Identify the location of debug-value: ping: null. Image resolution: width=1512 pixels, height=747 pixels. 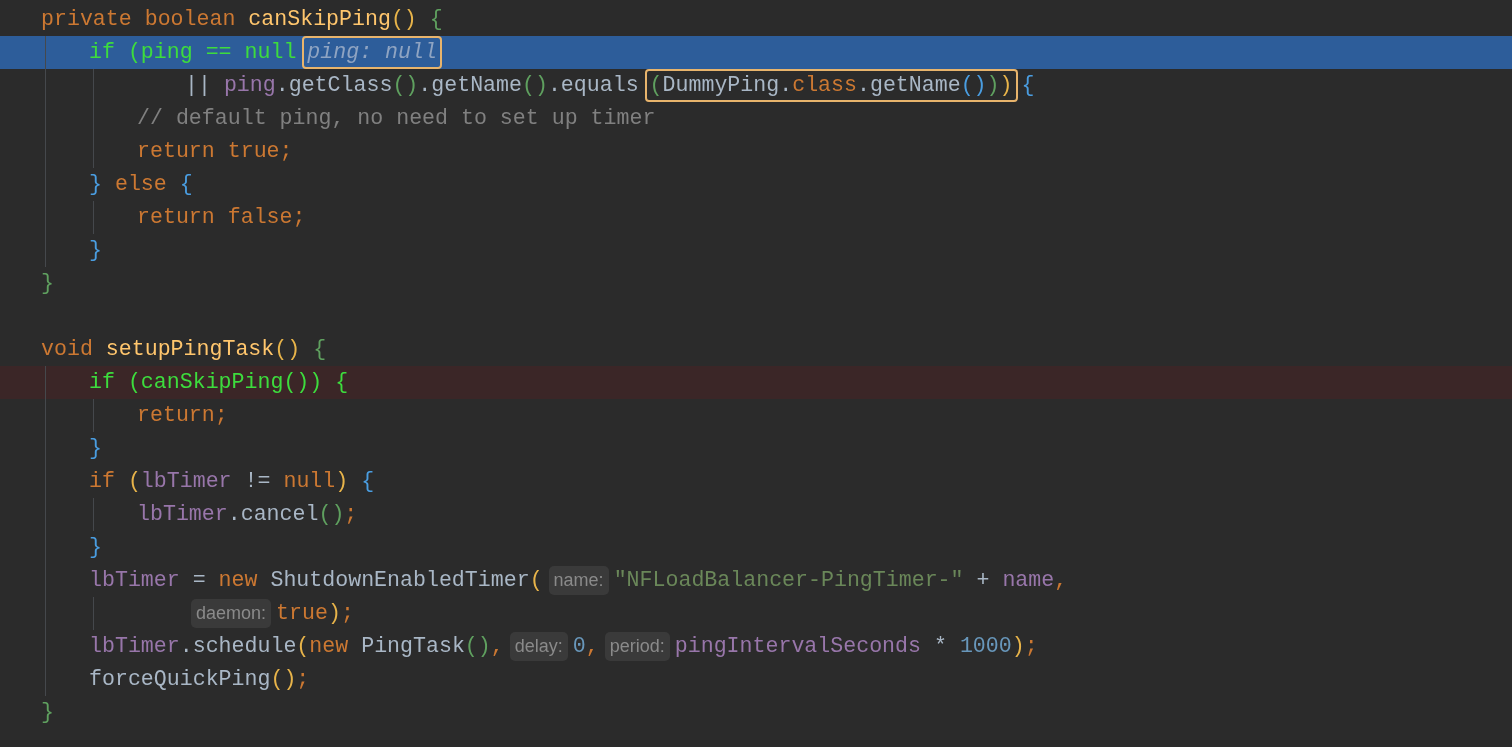
(372, 52).